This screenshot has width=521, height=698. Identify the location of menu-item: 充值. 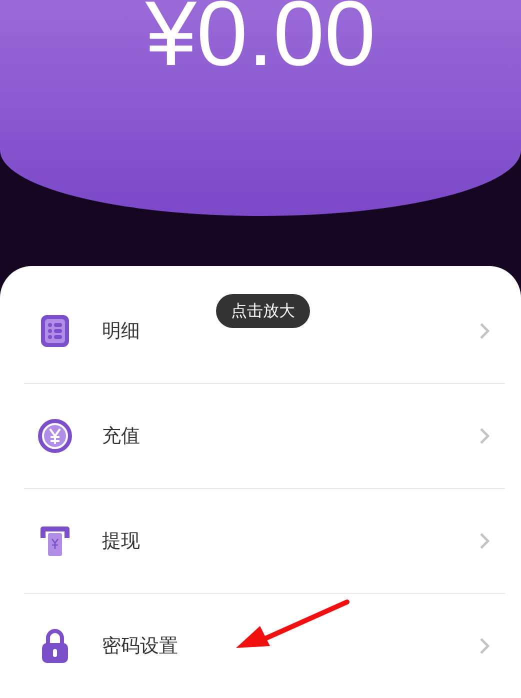
(264, 436).